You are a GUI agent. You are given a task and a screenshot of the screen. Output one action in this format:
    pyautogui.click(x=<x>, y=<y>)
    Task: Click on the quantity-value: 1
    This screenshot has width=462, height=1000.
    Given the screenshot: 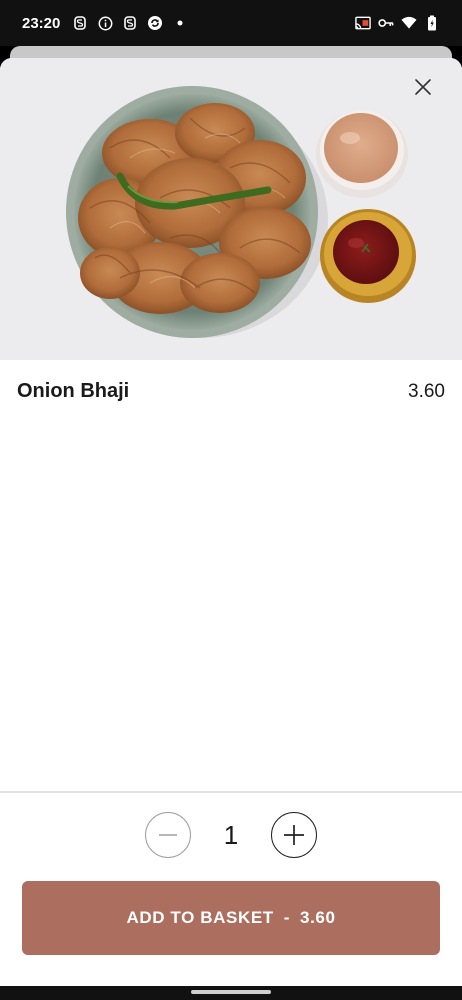 What is the action you would take?
    pyautogui.click(x=231, y=834)
    